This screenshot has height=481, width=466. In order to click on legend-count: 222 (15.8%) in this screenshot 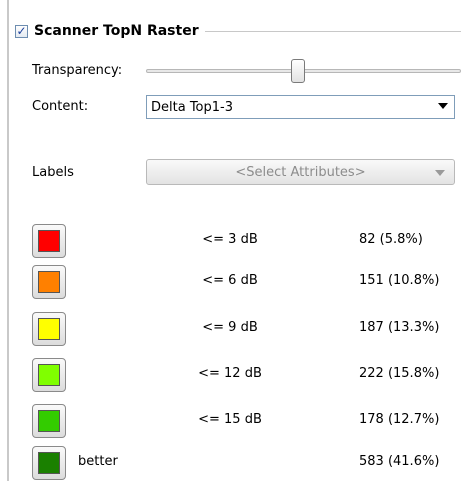, I will do `click(399, 373)`.